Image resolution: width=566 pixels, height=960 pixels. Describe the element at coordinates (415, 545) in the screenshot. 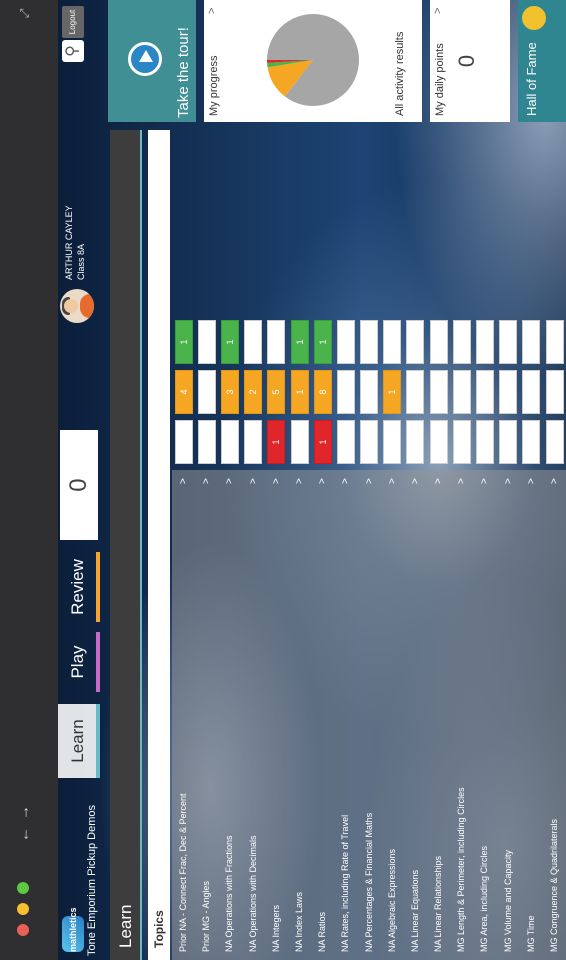

I see `topic-row: NA Linear Equations >` at that location.